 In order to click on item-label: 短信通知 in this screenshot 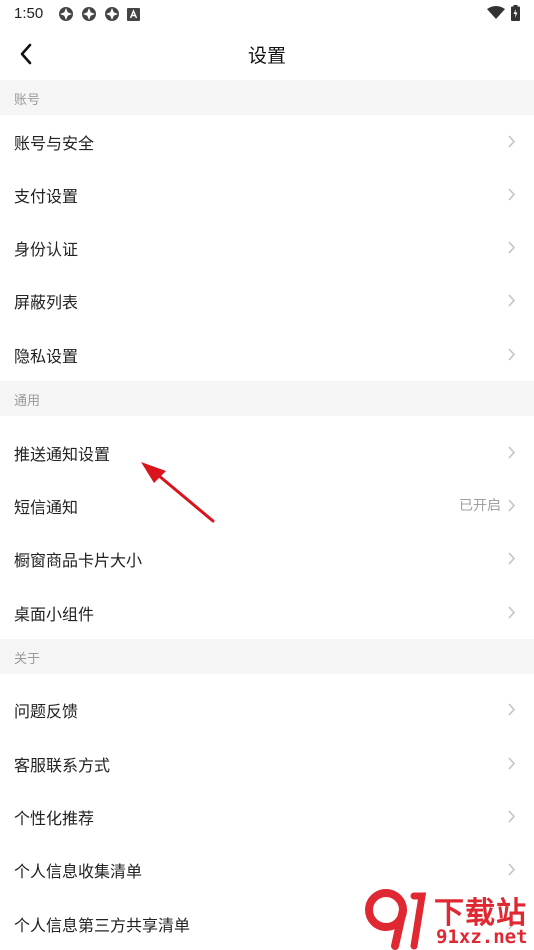, I will do `click(46, 507)`.